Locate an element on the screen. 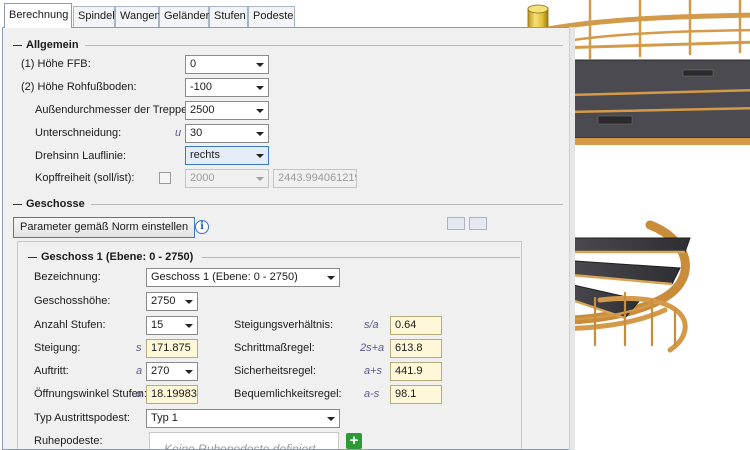 Image resolution: width=750 pixels, height=450 pixels. ruhepodeste-placeholder: Keine Ruhepodeste definiert is located at coordinates (240, 446).